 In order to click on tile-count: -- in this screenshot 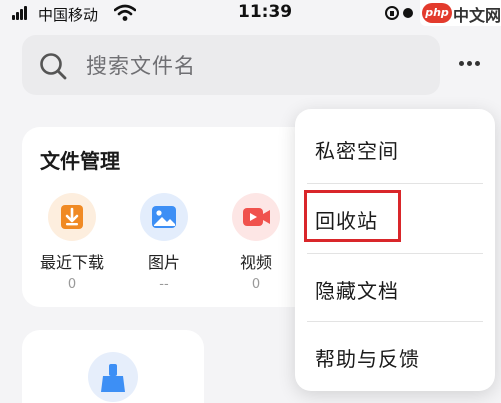, I will do `click(164, 284)`.